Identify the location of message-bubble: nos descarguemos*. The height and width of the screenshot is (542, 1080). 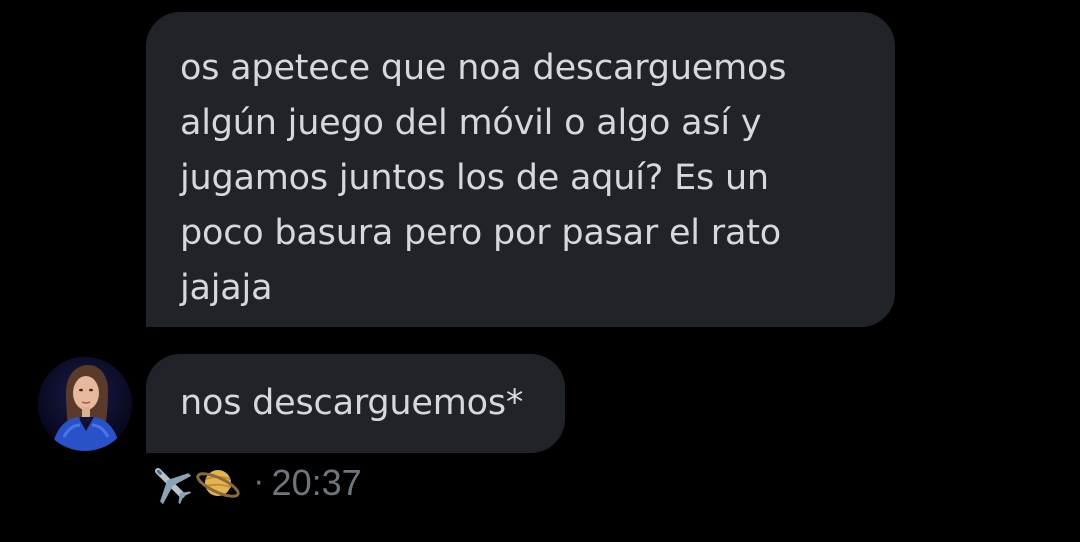
(355, 403).